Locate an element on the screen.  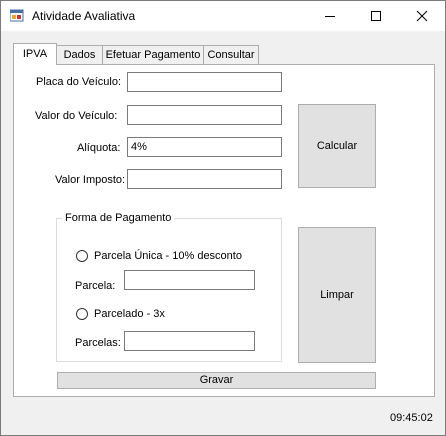
calcular-label: Calcular is located at coordinates (337, 146).